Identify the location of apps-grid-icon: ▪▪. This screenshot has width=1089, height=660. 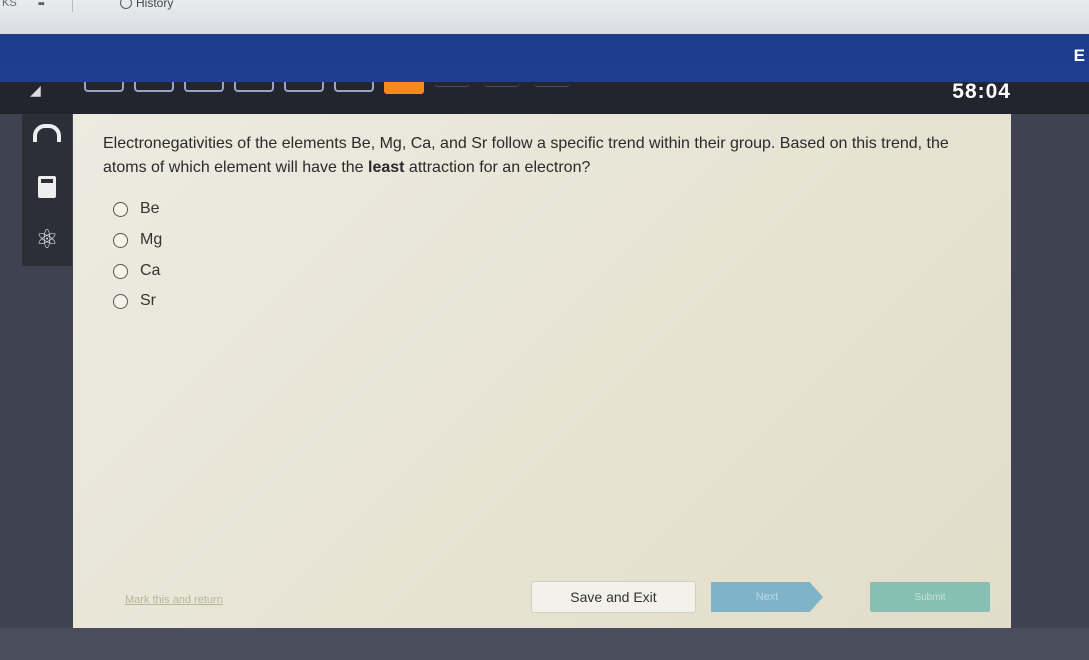
(41, 5).